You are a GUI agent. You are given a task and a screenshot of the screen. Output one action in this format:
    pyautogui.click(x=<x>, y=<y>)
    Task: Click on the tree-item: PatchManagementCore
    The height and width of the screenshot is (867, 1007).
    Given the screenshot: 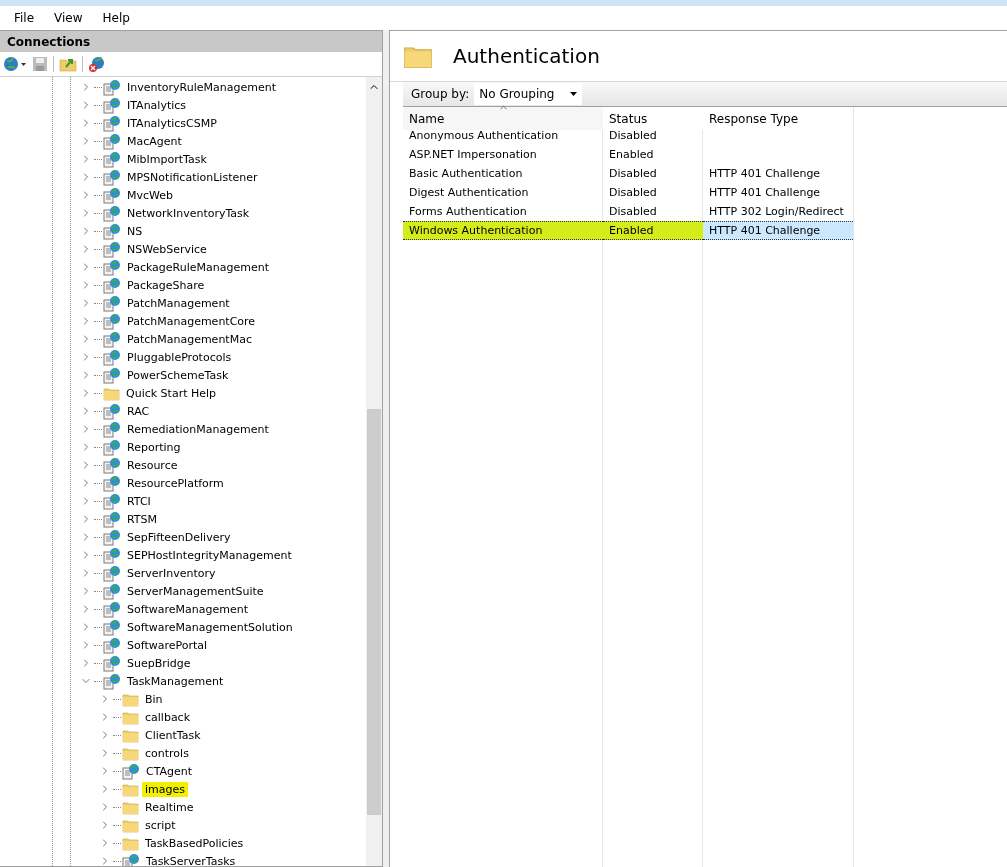 What is the action you would take?
    pyautogui.click(x=191, y=321)
    